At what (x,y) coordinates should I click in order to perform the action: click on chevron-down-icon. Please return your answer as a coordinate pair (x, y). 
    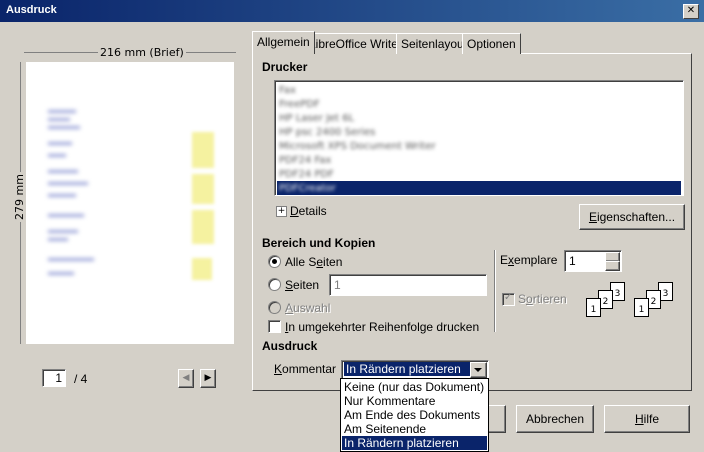
    Looking at the image, I should click on (478, 370).